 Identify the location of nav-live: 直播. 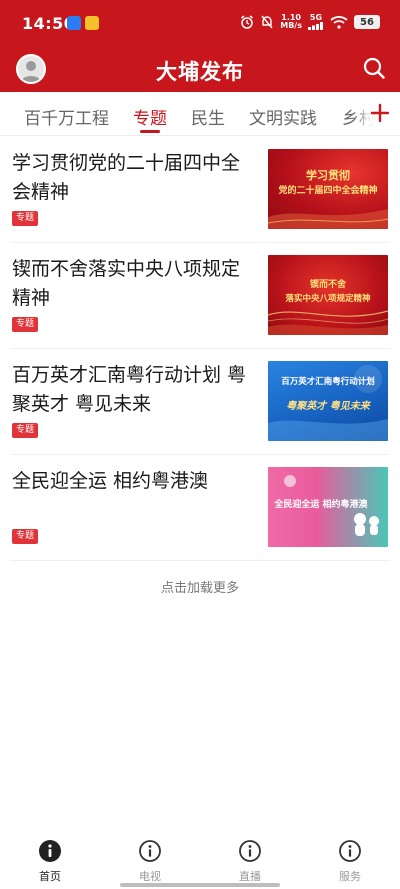
(250, 861).